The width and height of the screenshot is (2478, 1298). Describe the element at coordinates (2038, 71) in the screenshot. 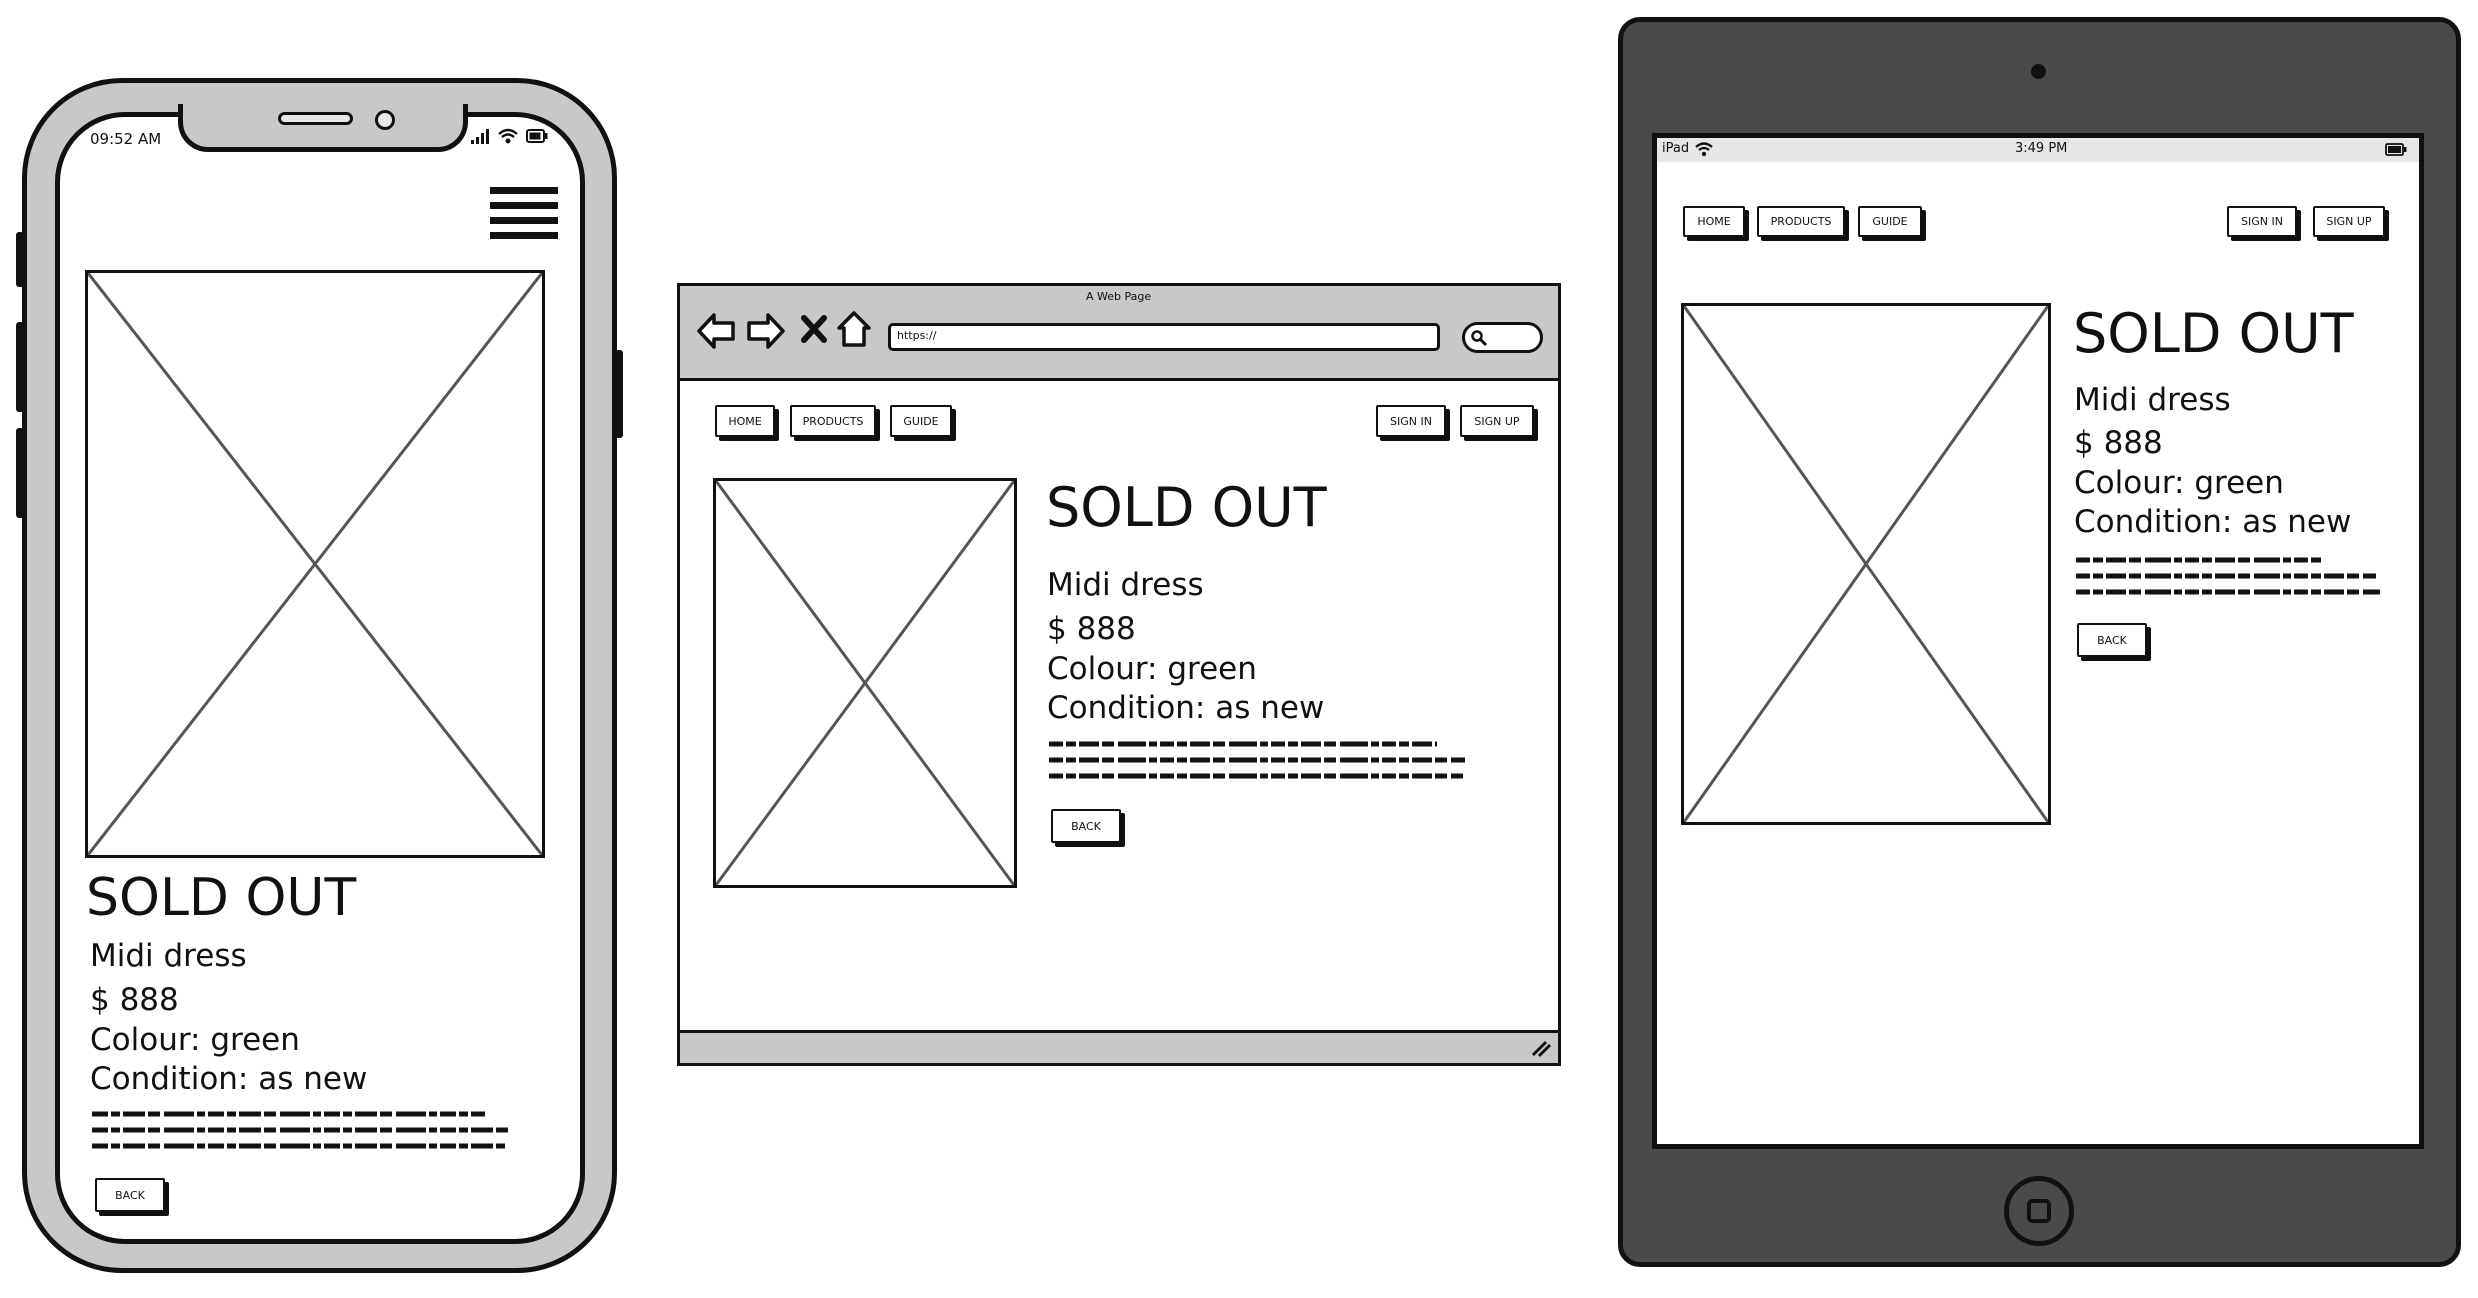

I see `tablet-camera` at that location.